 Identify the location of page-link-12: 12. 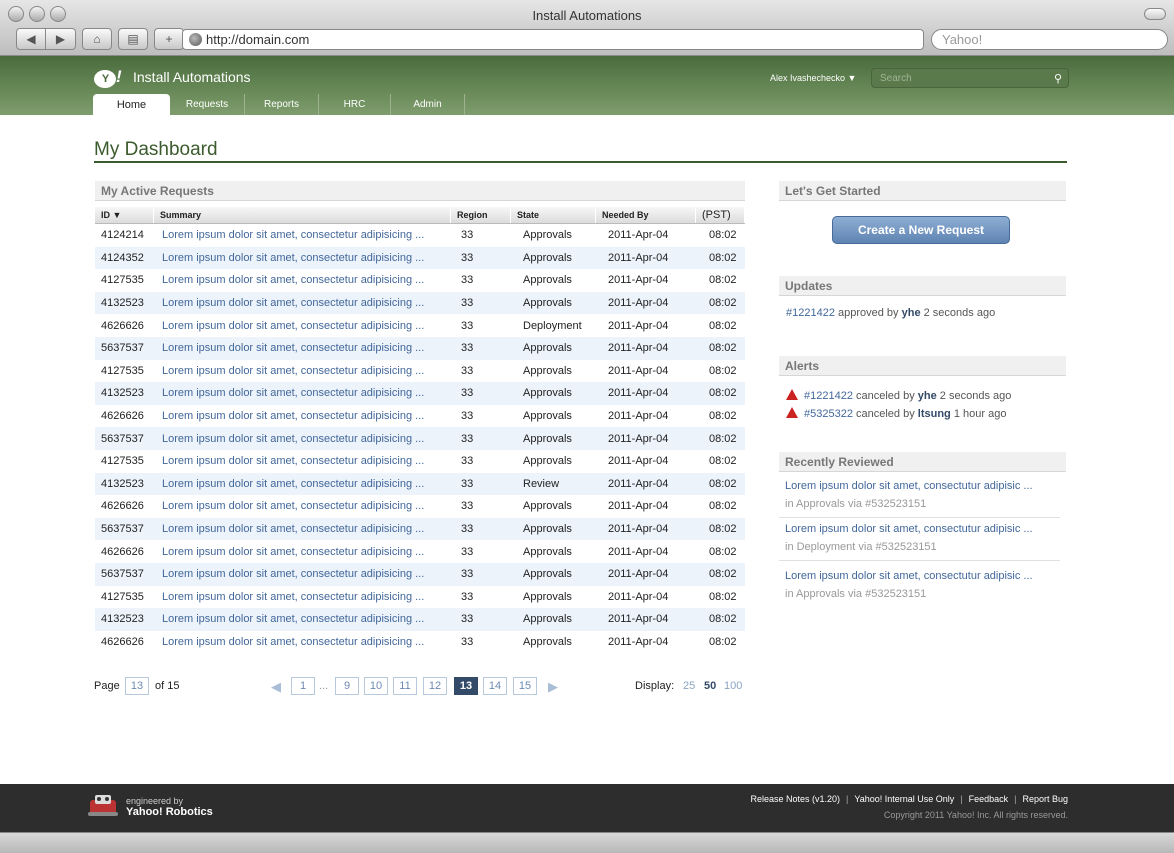
(435, 686).